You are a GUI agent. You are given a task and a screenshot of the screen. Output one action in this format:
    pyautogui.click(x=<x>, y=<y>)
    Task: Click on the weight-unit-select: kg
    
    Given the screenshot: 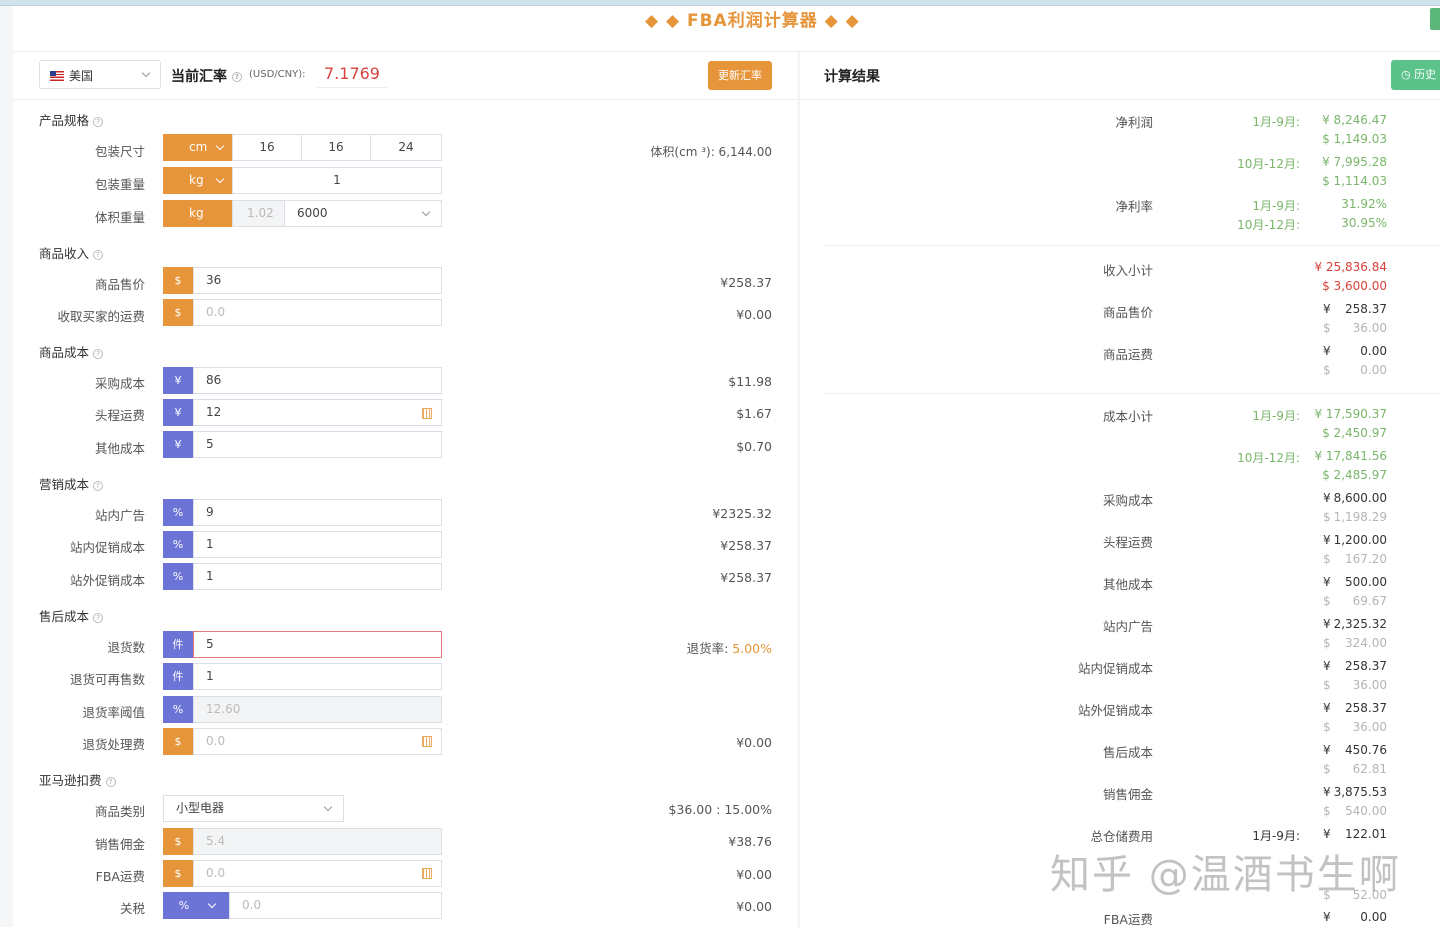 What is the action you would take?
    pyautogui.click(x=198, y=180)
    